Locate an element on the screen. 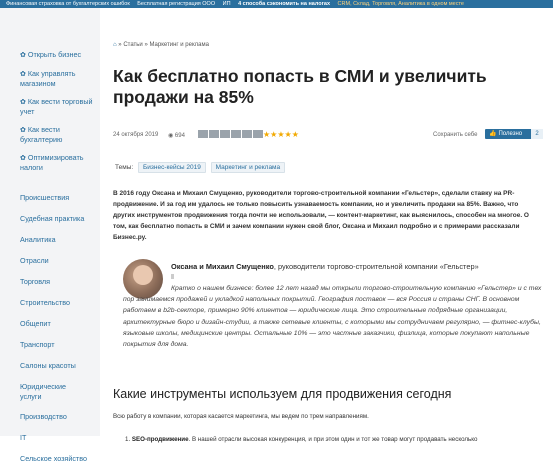  promo-link: 4 способа сэкономить на налогах is located at coordinates (284, 4).